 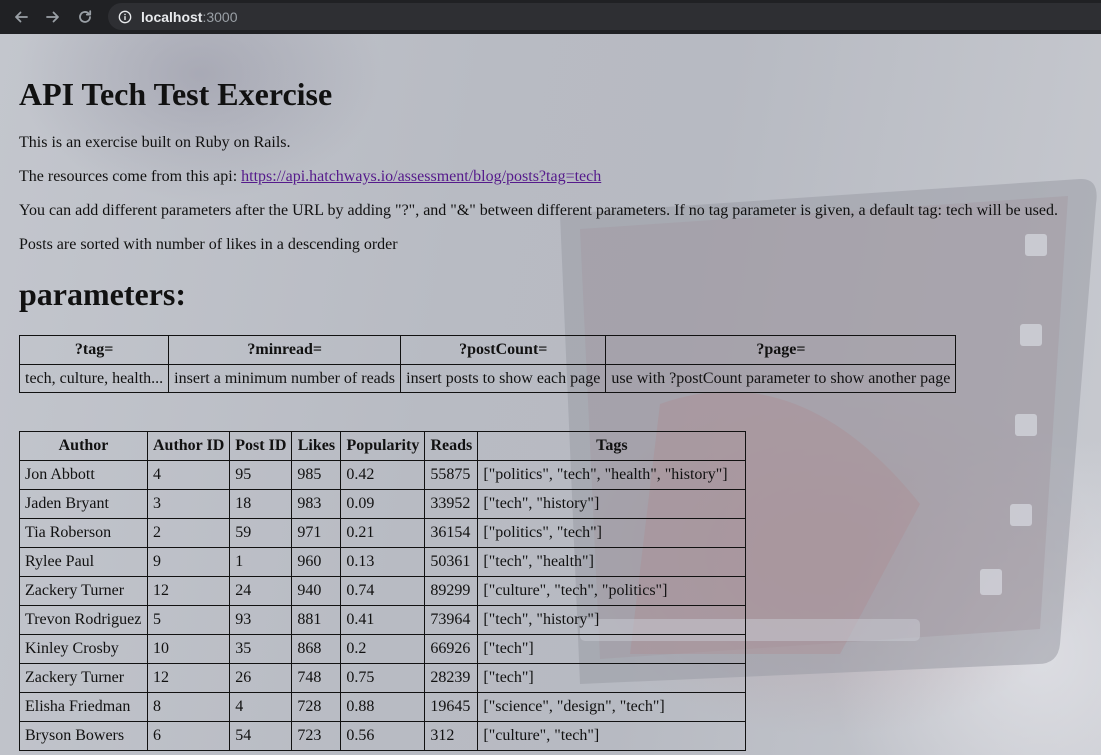 What do you see at coordinates (451, 736) in the screenshot?
I see `cell-reads: 312` at bounding box center [451, 736].